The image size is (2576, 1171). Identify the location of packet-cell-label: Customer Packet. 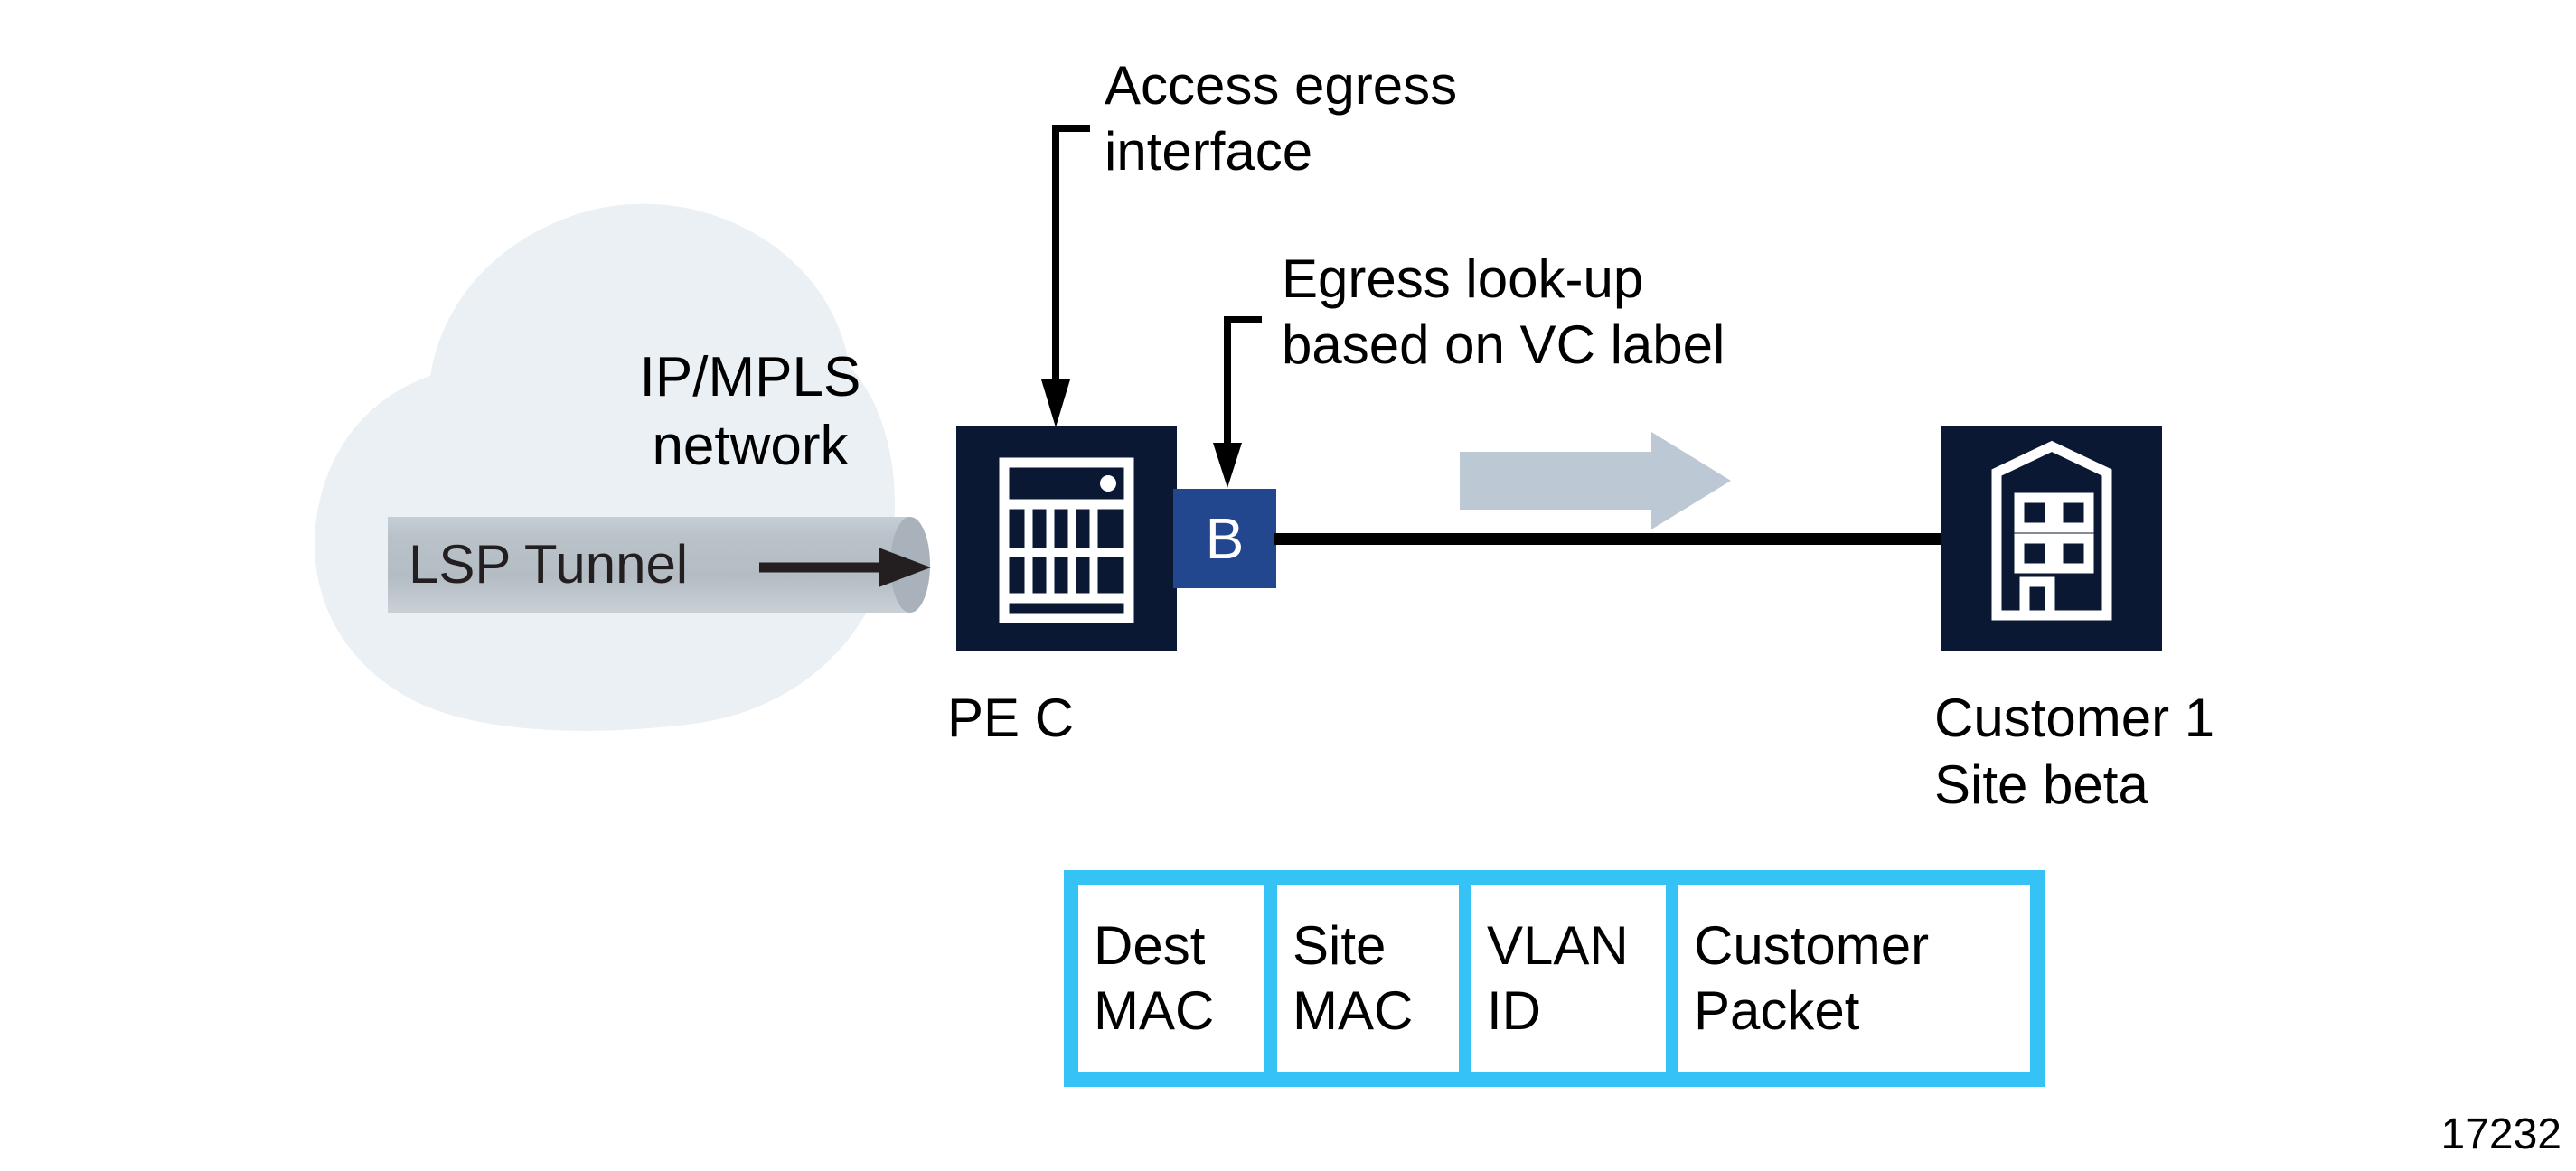
(1812, 978).